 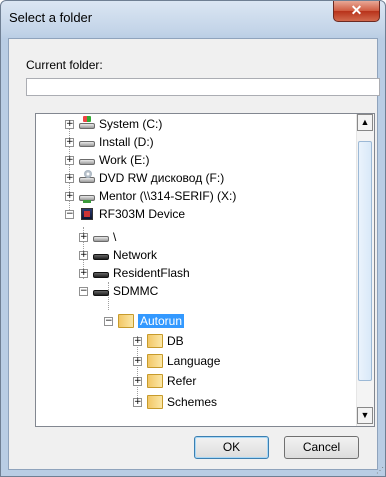 What do you see at coordinates (142, 214) in the screenshot?
I see `tree-node-label: RF303M Device` at bounding box center [142, 214].